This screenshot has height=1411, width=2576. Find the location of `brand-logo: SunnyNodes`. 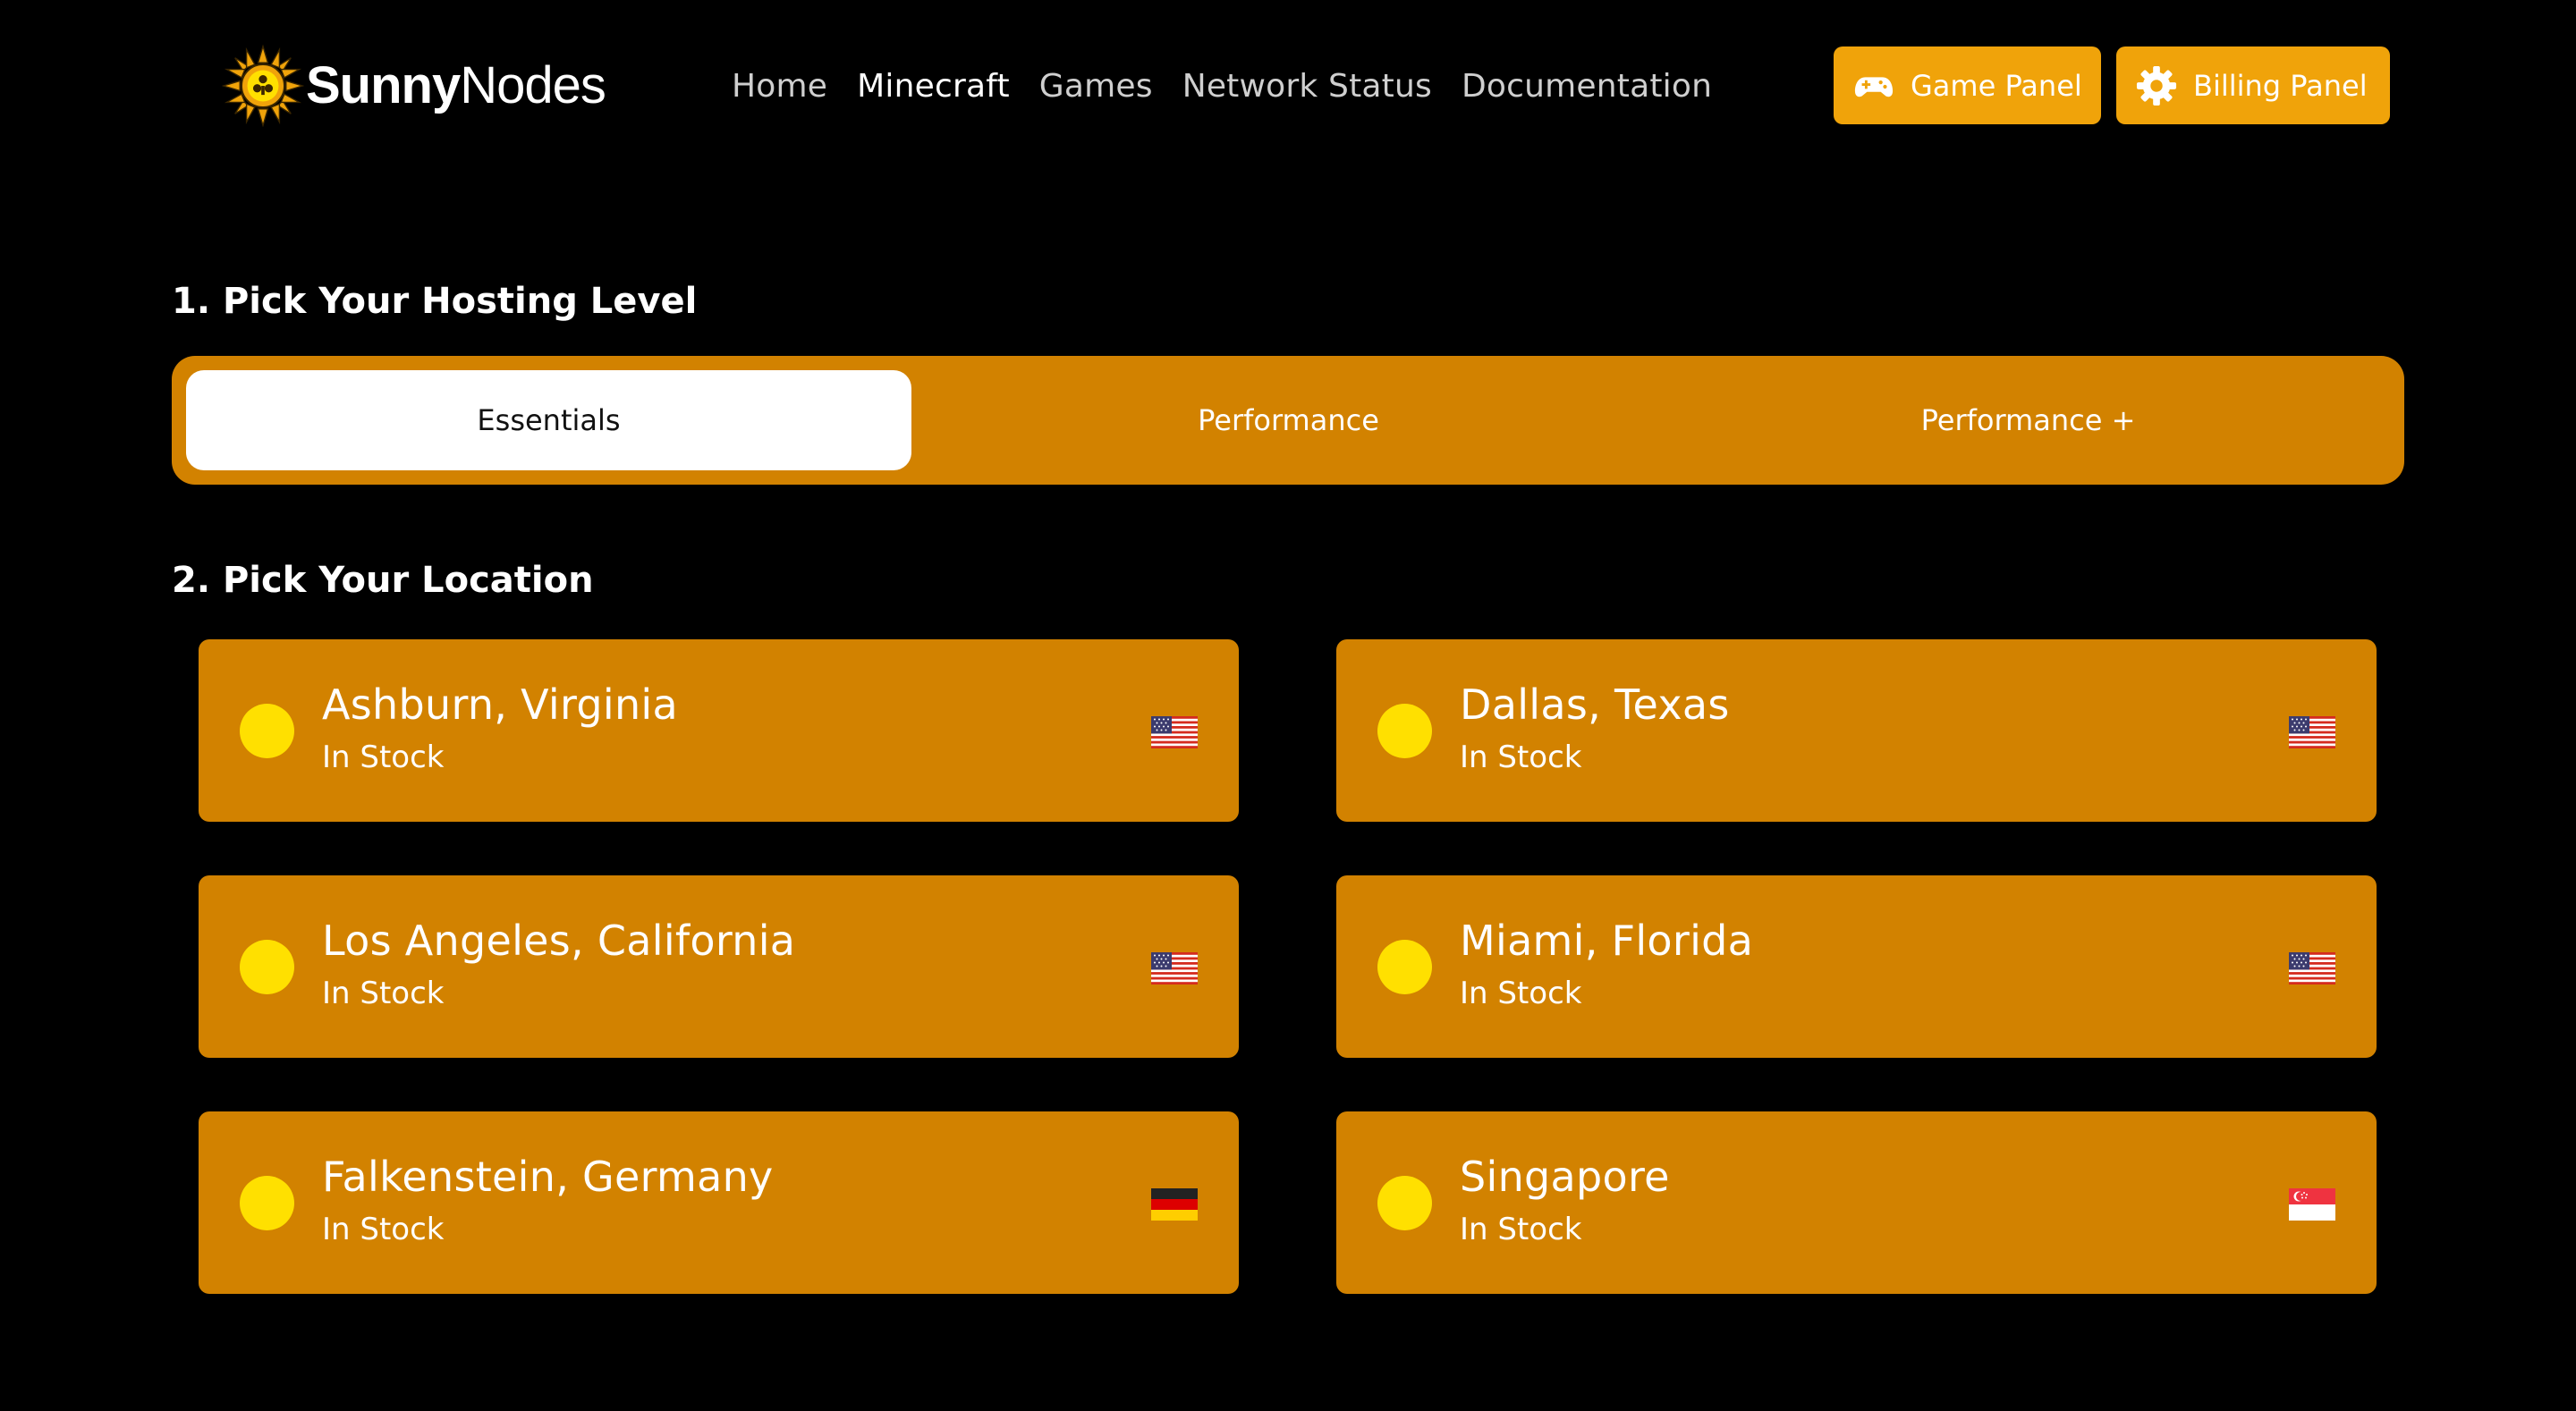

brand-logo: SunnyNodes is located at coordinates (414, 86).